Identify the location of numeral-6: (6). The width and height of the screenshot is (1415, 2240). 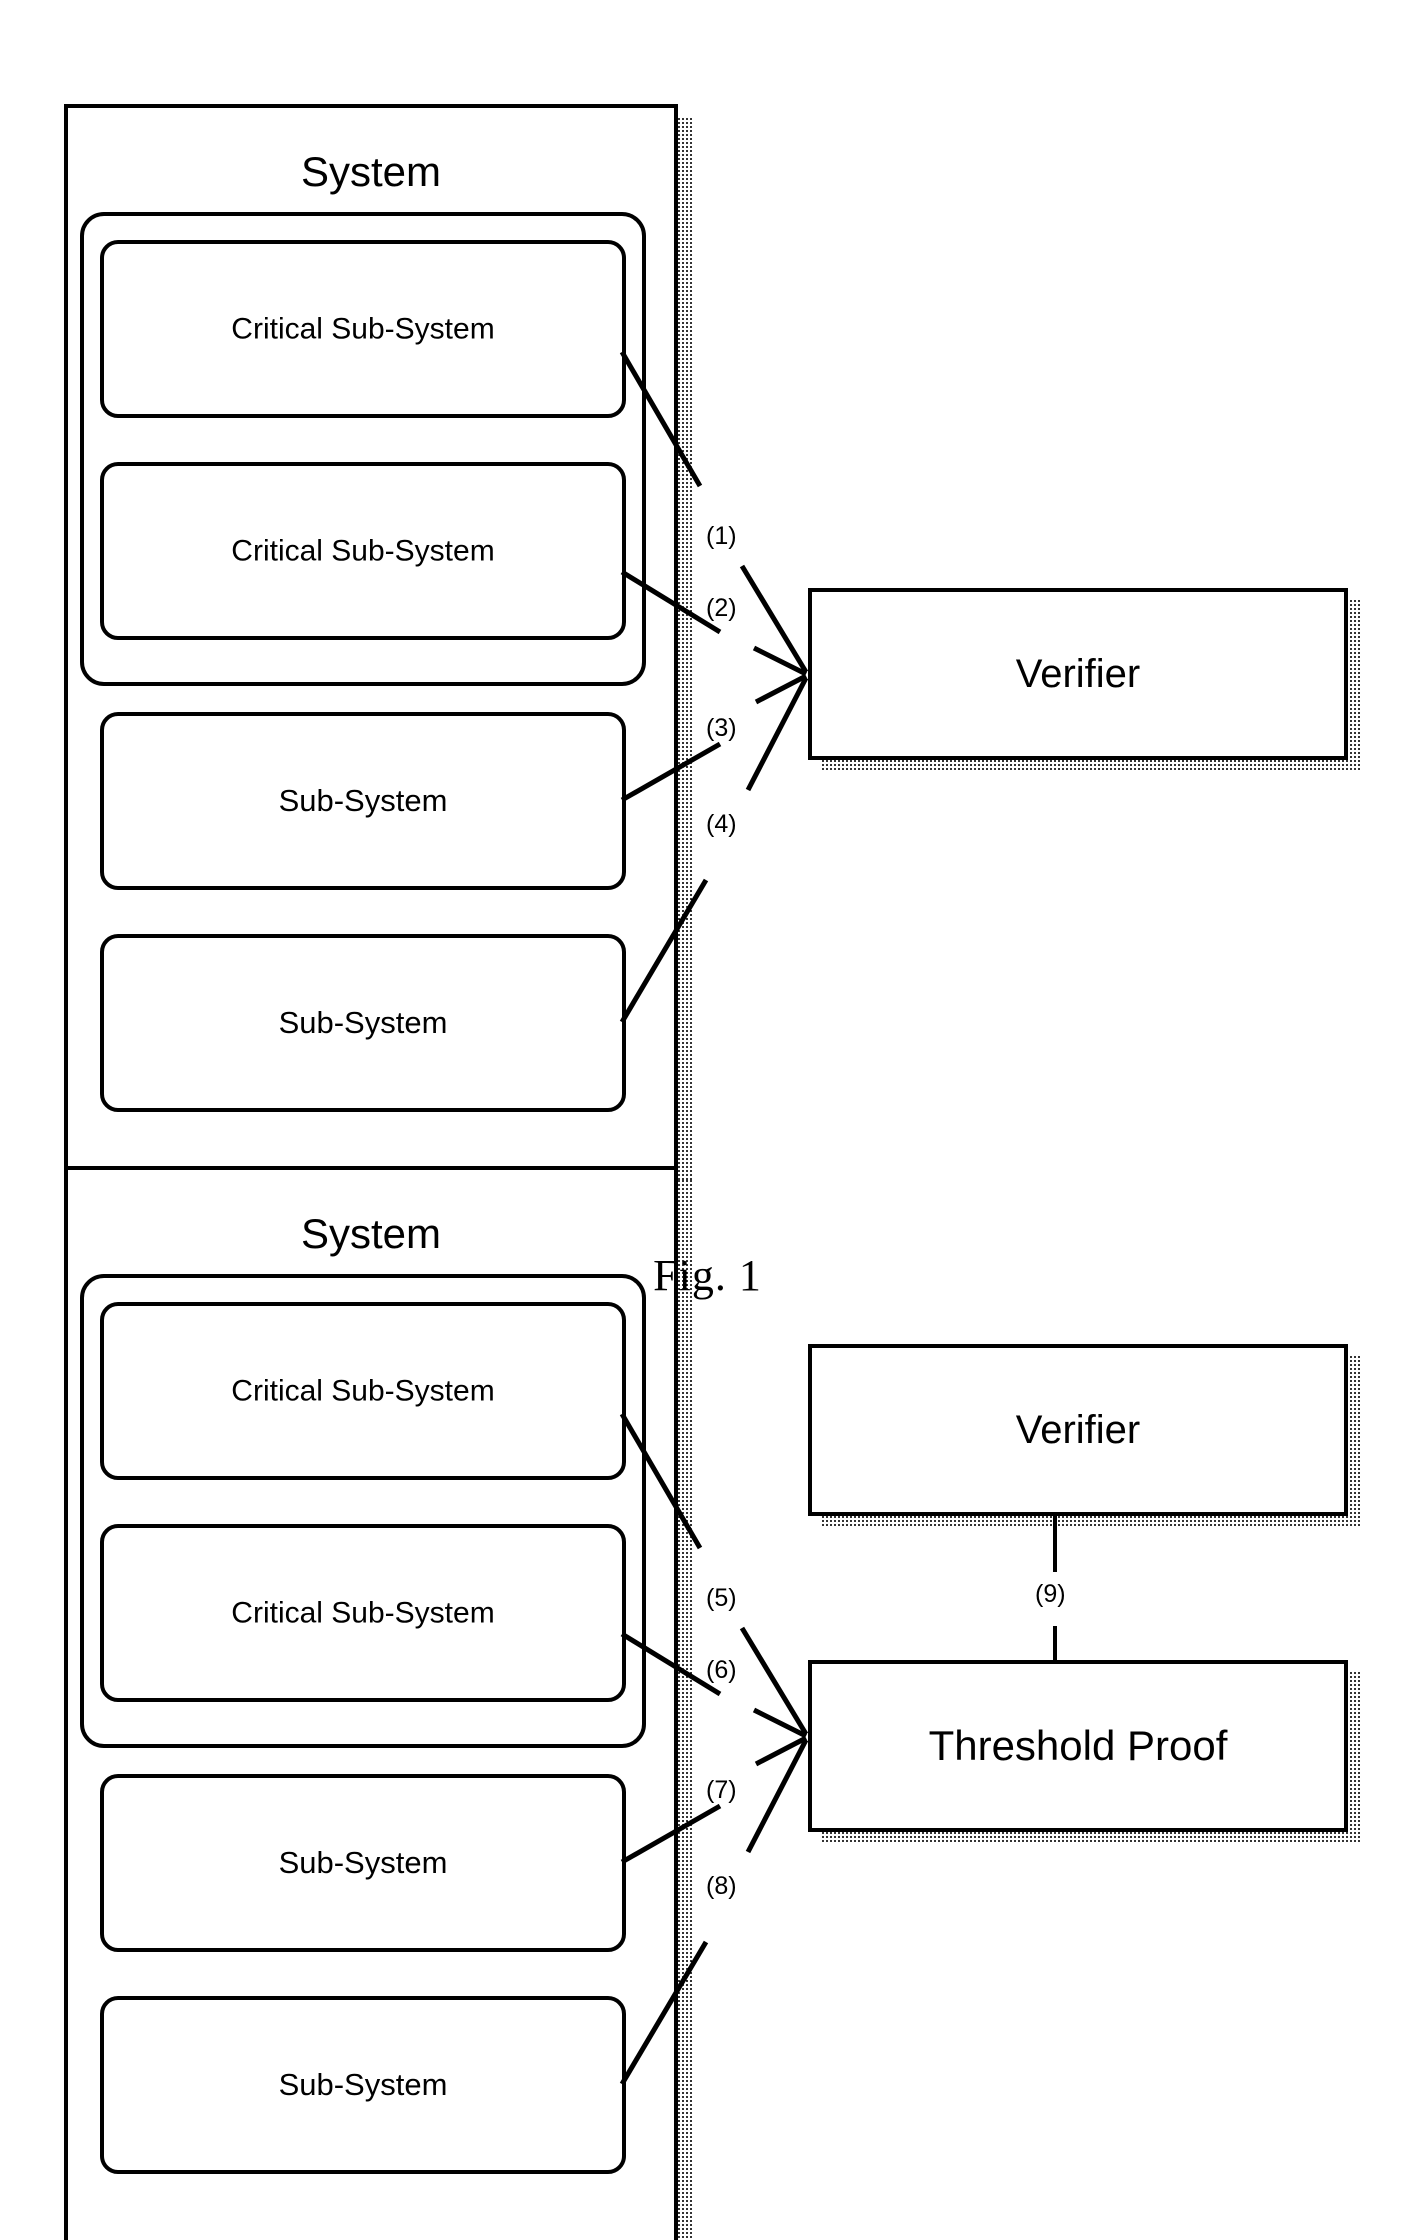
(721, 1670).